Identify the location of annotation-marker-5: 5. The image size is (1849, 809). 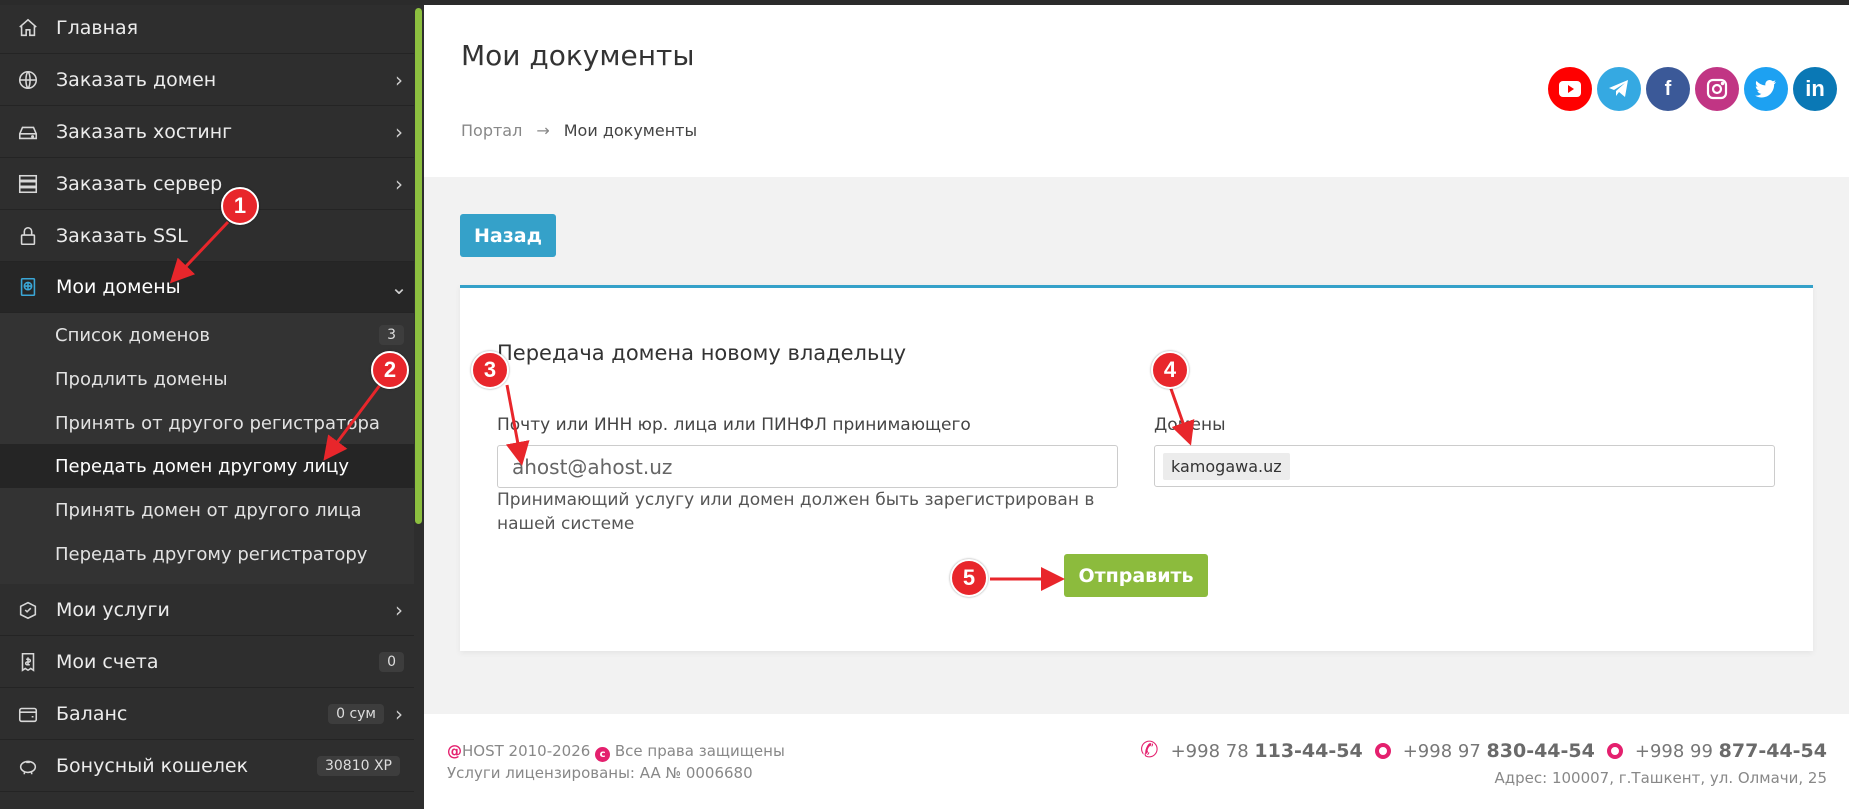
(969, 578).